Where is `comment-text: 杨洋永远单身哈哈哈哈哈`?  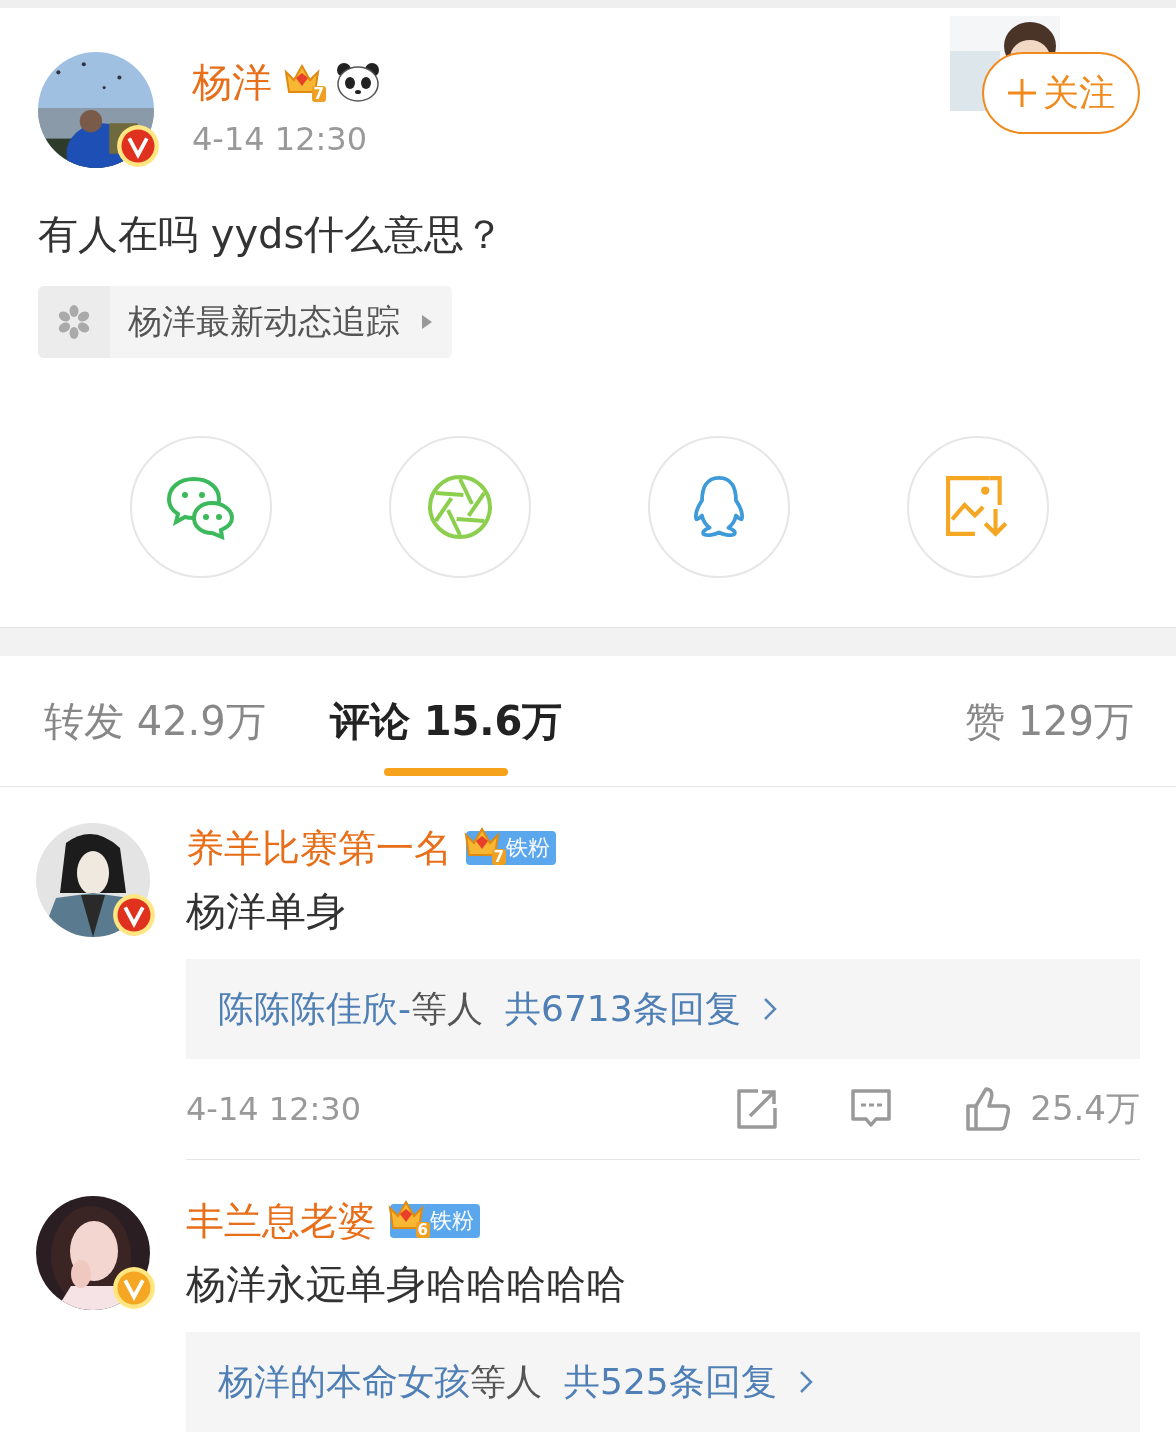 comment-text: 杨洋永远单身哈哈哈哈哈 is located at coordinates (406, 1284).